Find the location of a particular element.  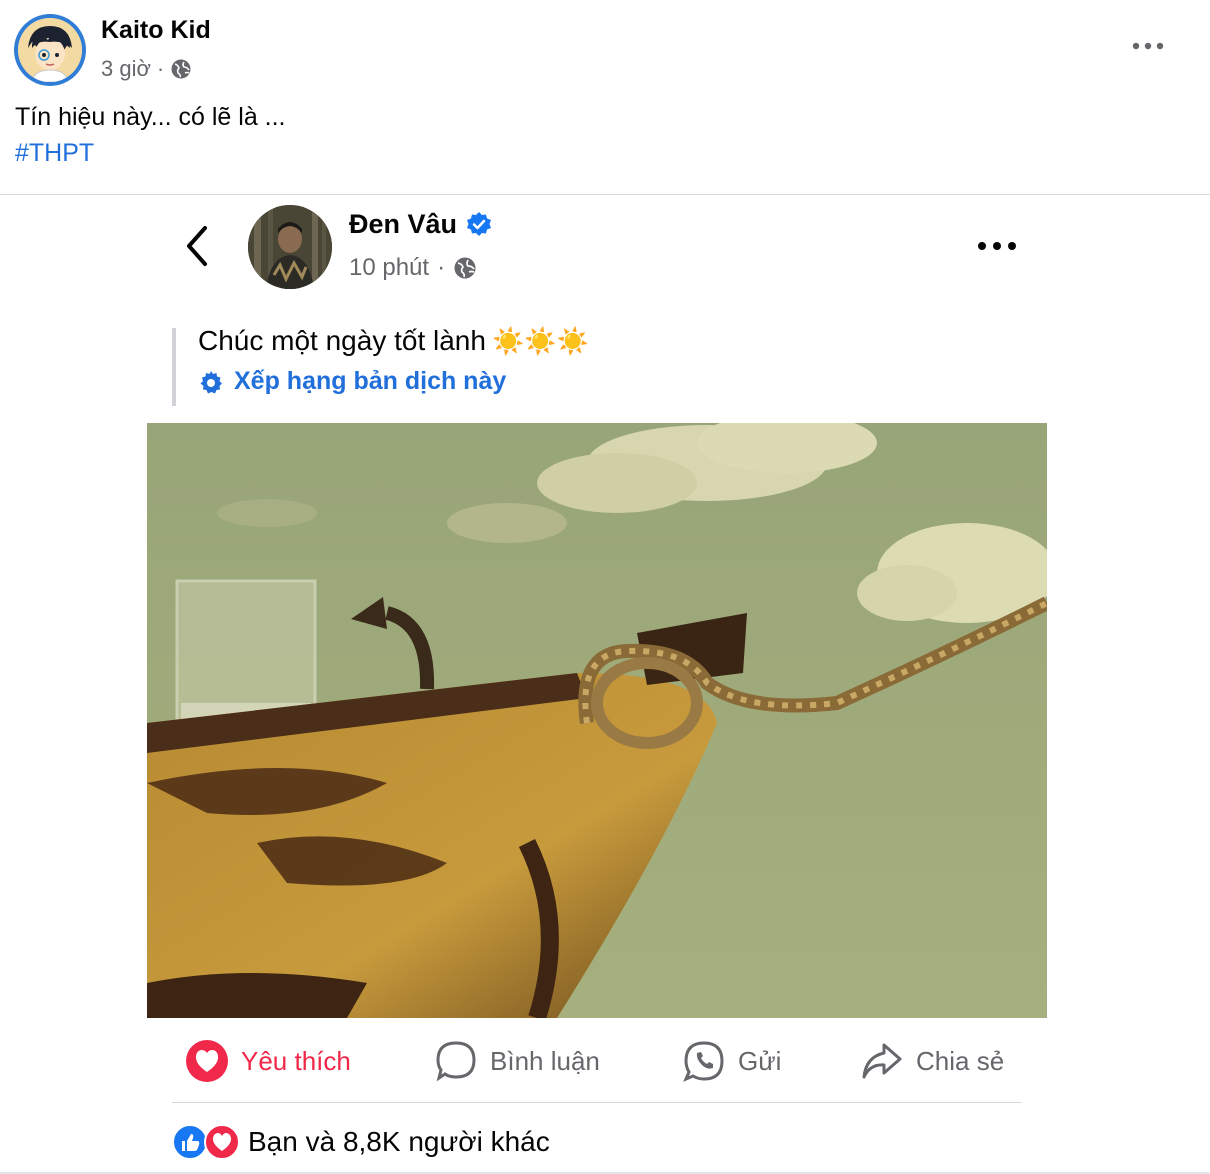

shared-author-avatar is located at coordinates (290, 247).